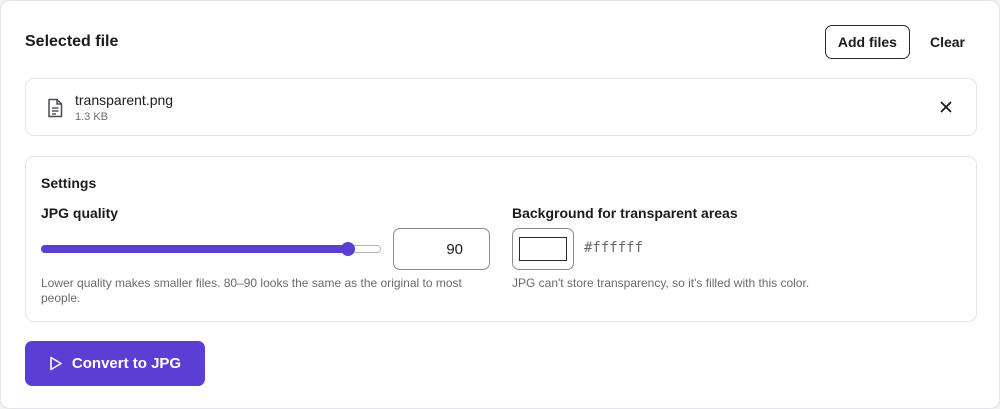 This screenshot has height=409, width=1000. Describe the element at coordinates (625, 213) in the screenshot. I see `background-color-label: Background for transparent areas` at that location.